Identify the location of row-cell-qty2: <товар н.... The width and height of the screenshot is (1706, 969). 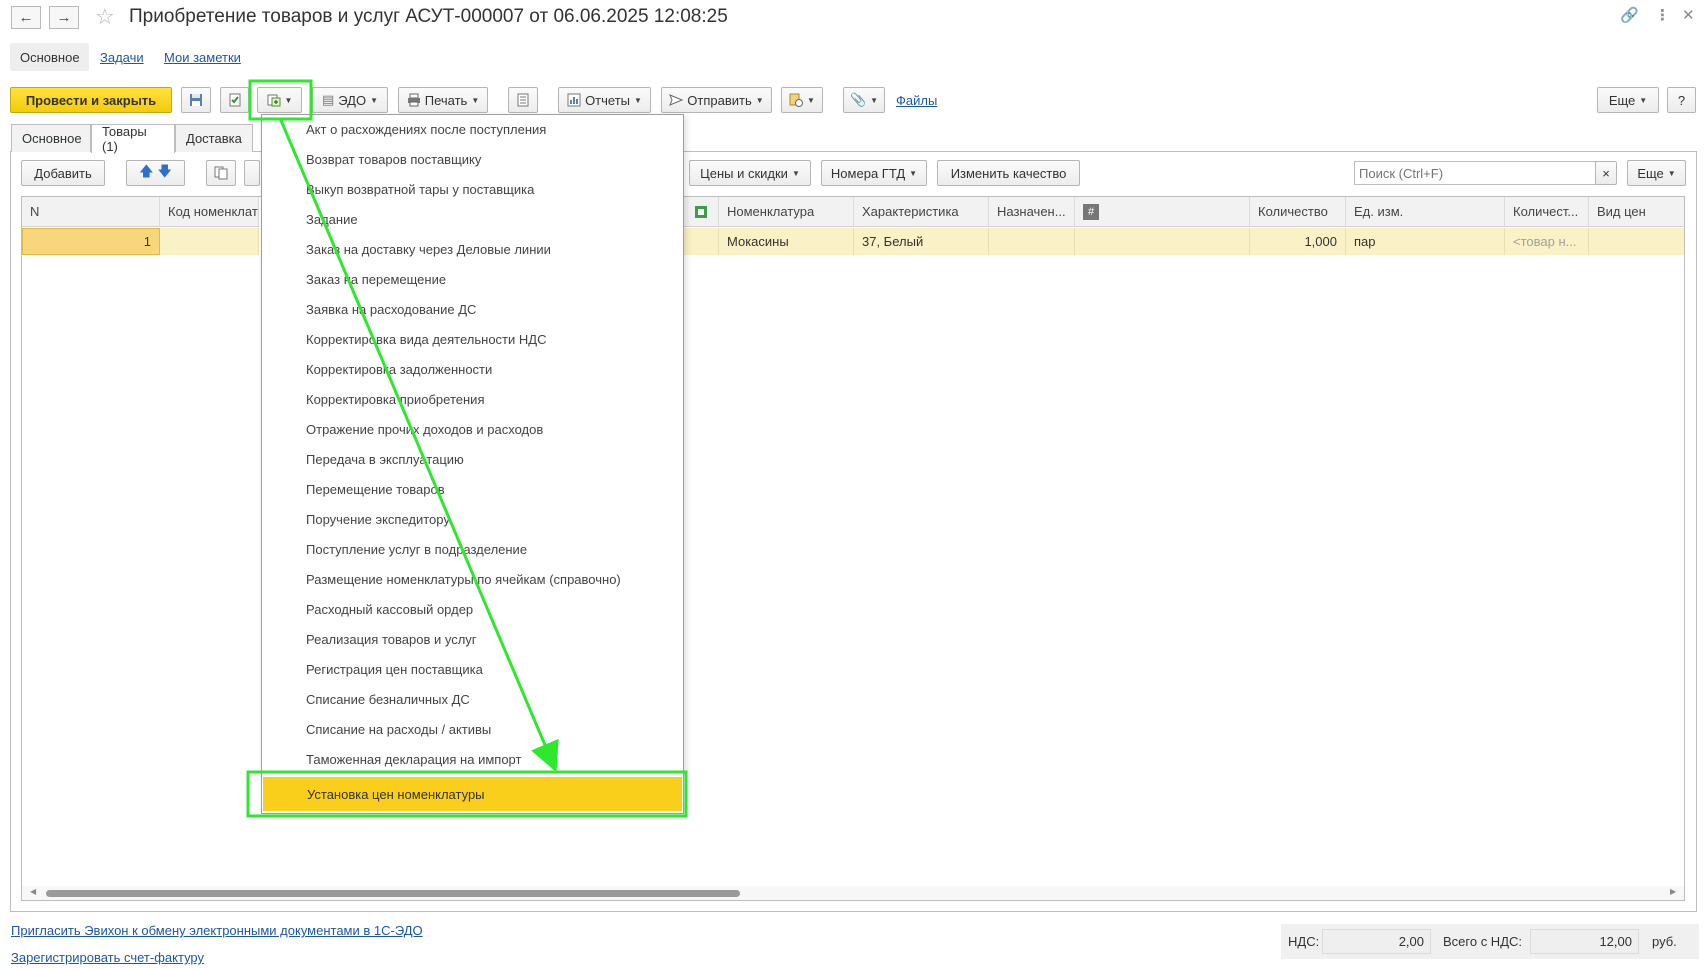
(1547, 241).